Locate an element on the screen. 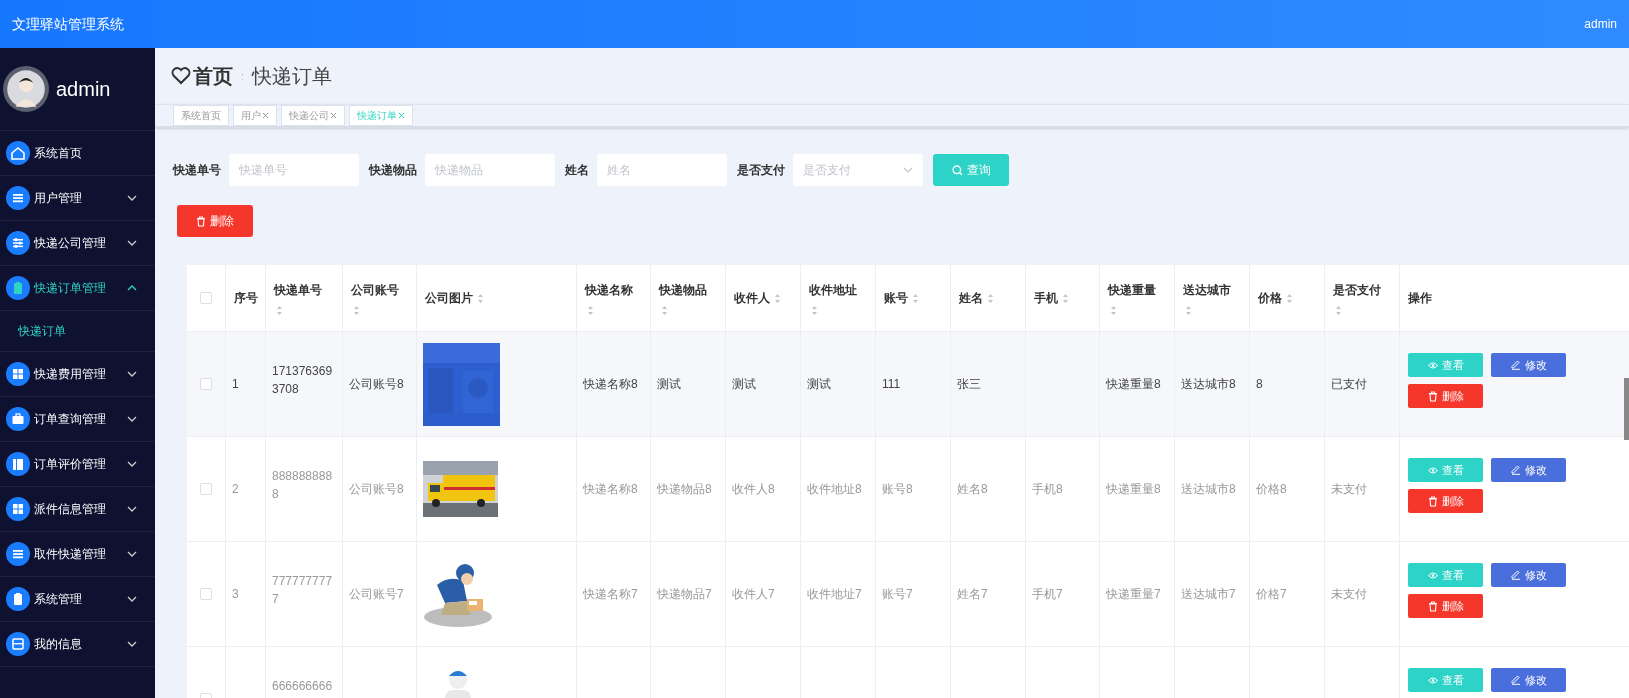  column-header: 快递物品 is located at coordinates (688, 298).